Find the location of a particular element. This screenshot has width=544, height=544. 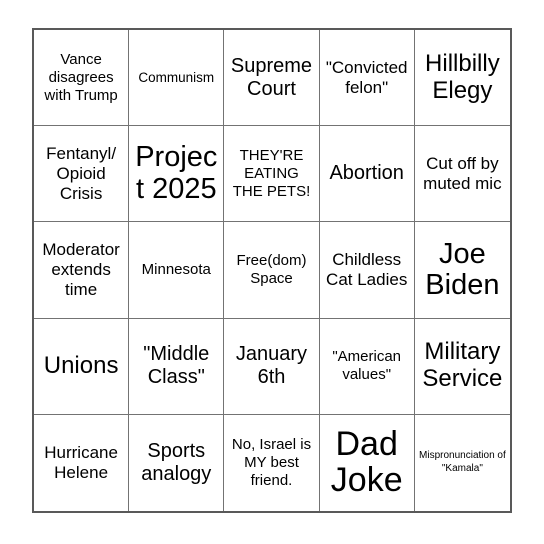

bingo-cell: Sports analogy is located at coordinates (177, 462).